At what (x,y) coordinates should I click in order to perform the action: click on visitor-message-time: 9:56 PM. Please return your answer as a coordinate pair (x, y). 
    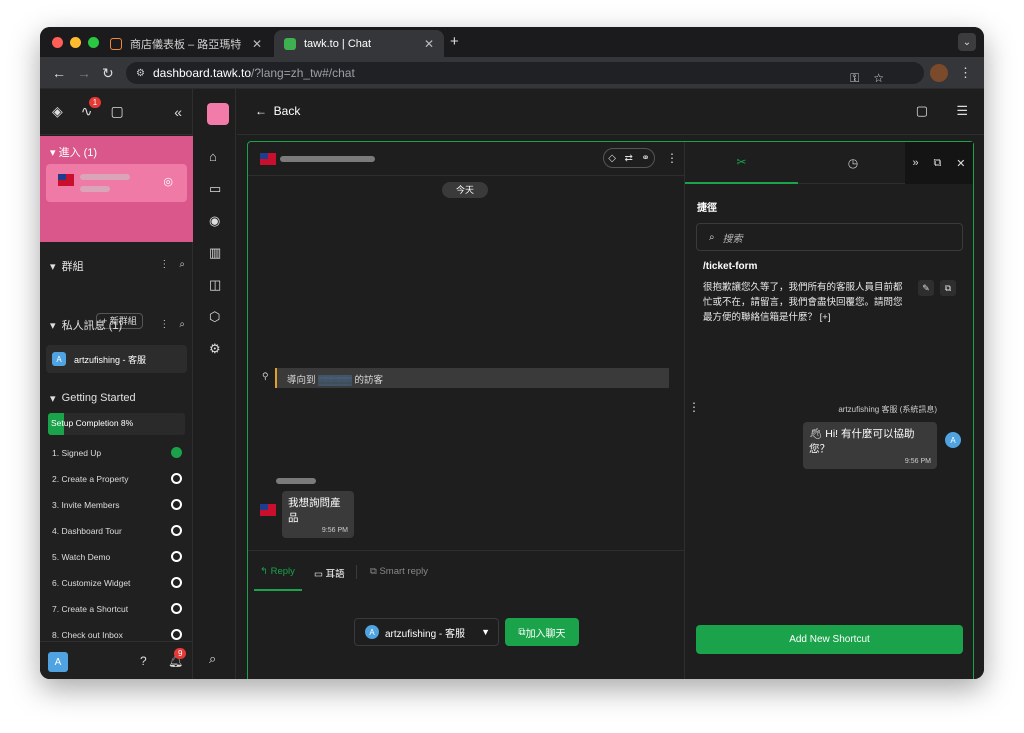
    Looking at the image, I should click on (334, 530).